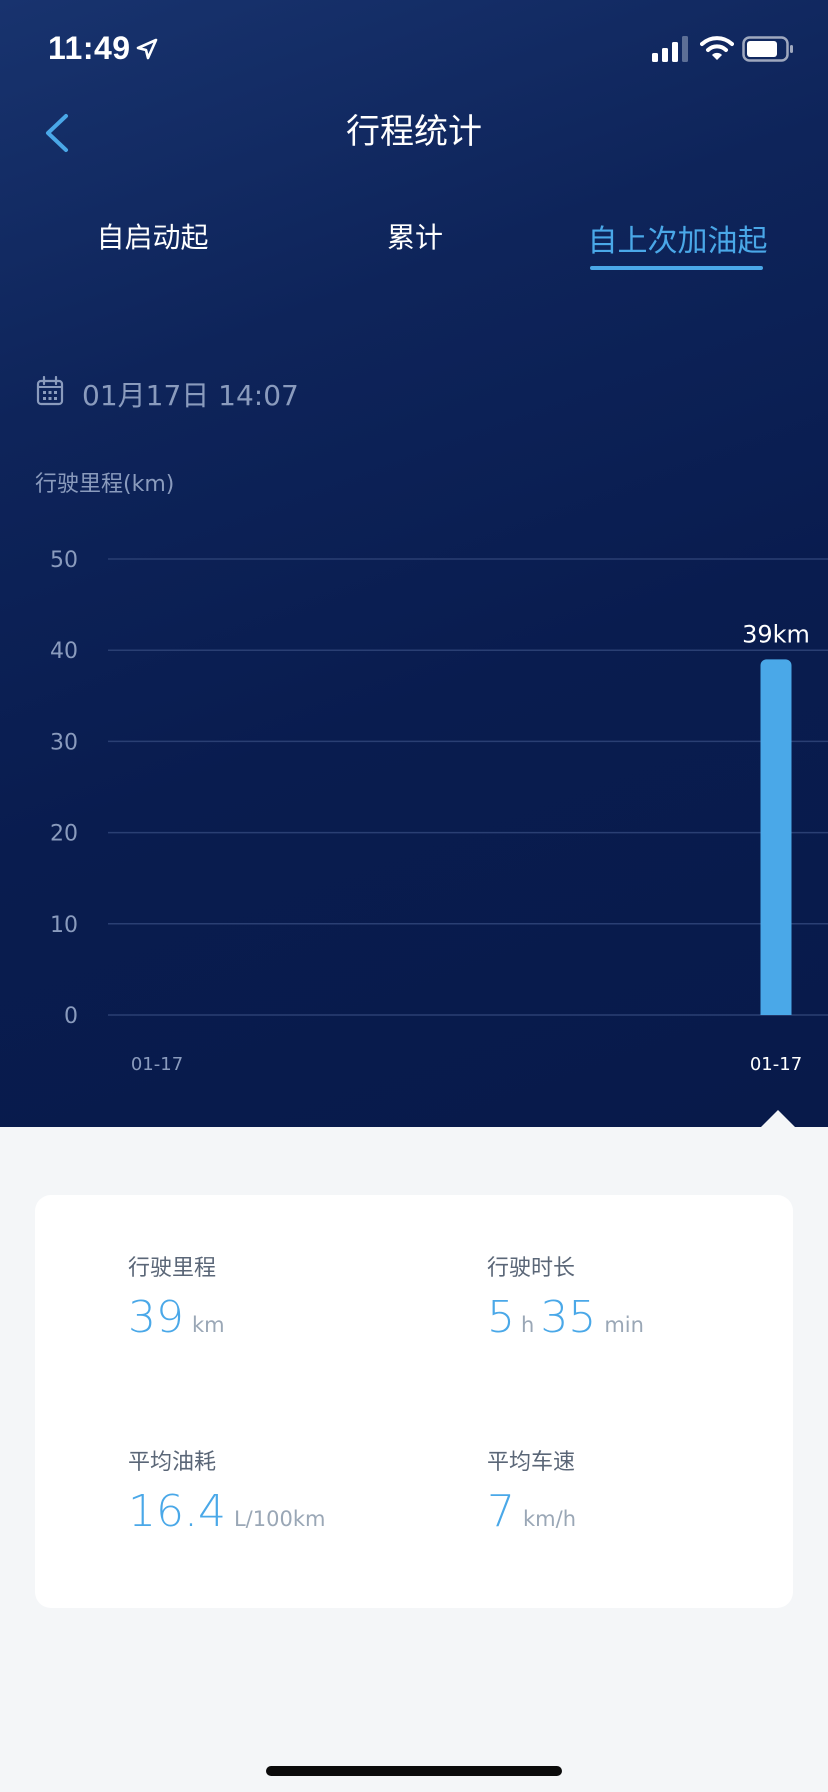 The image size is (828, 1792). What do you see at coordinates (624, 1325) in the screenshot?
I see `duration-minutes-unit: min` at bounding box center [624, 1325].